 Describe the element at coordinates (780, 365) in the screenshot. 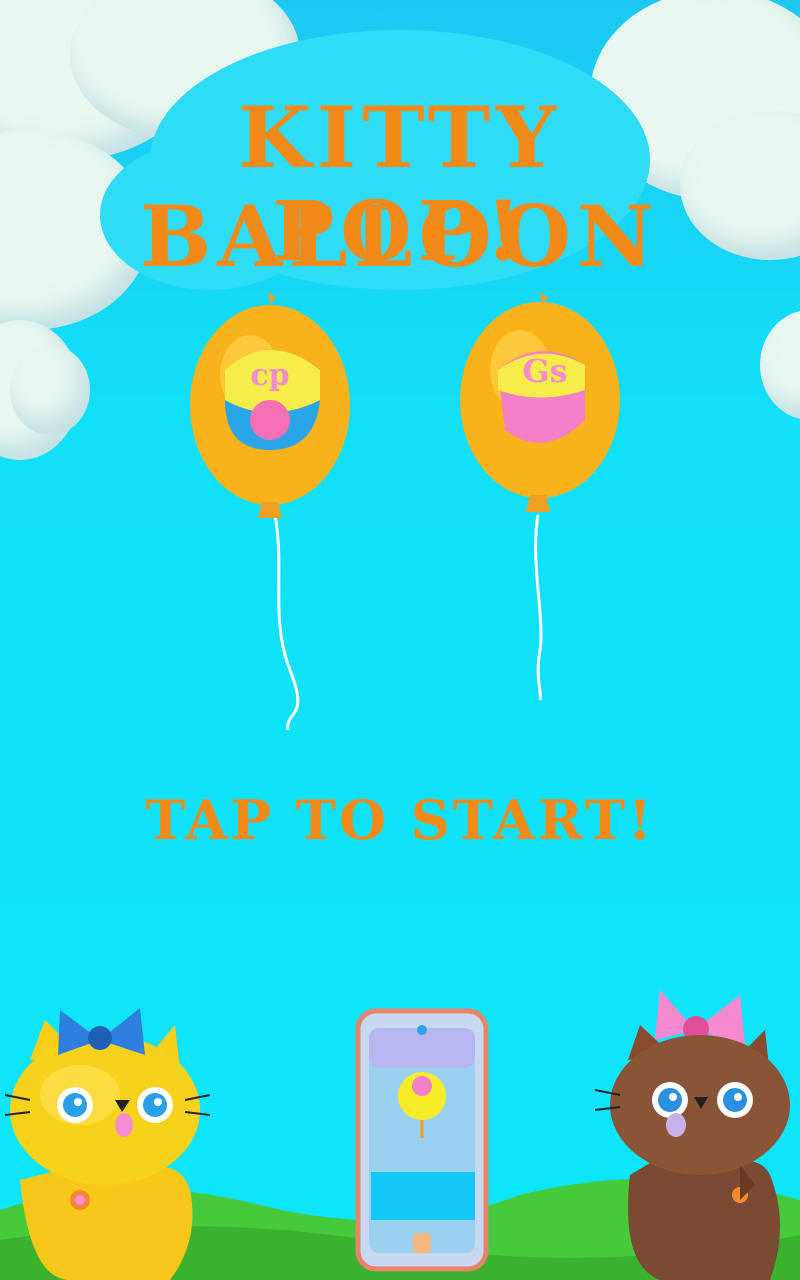

I see `cloud-mid-right` at that location.